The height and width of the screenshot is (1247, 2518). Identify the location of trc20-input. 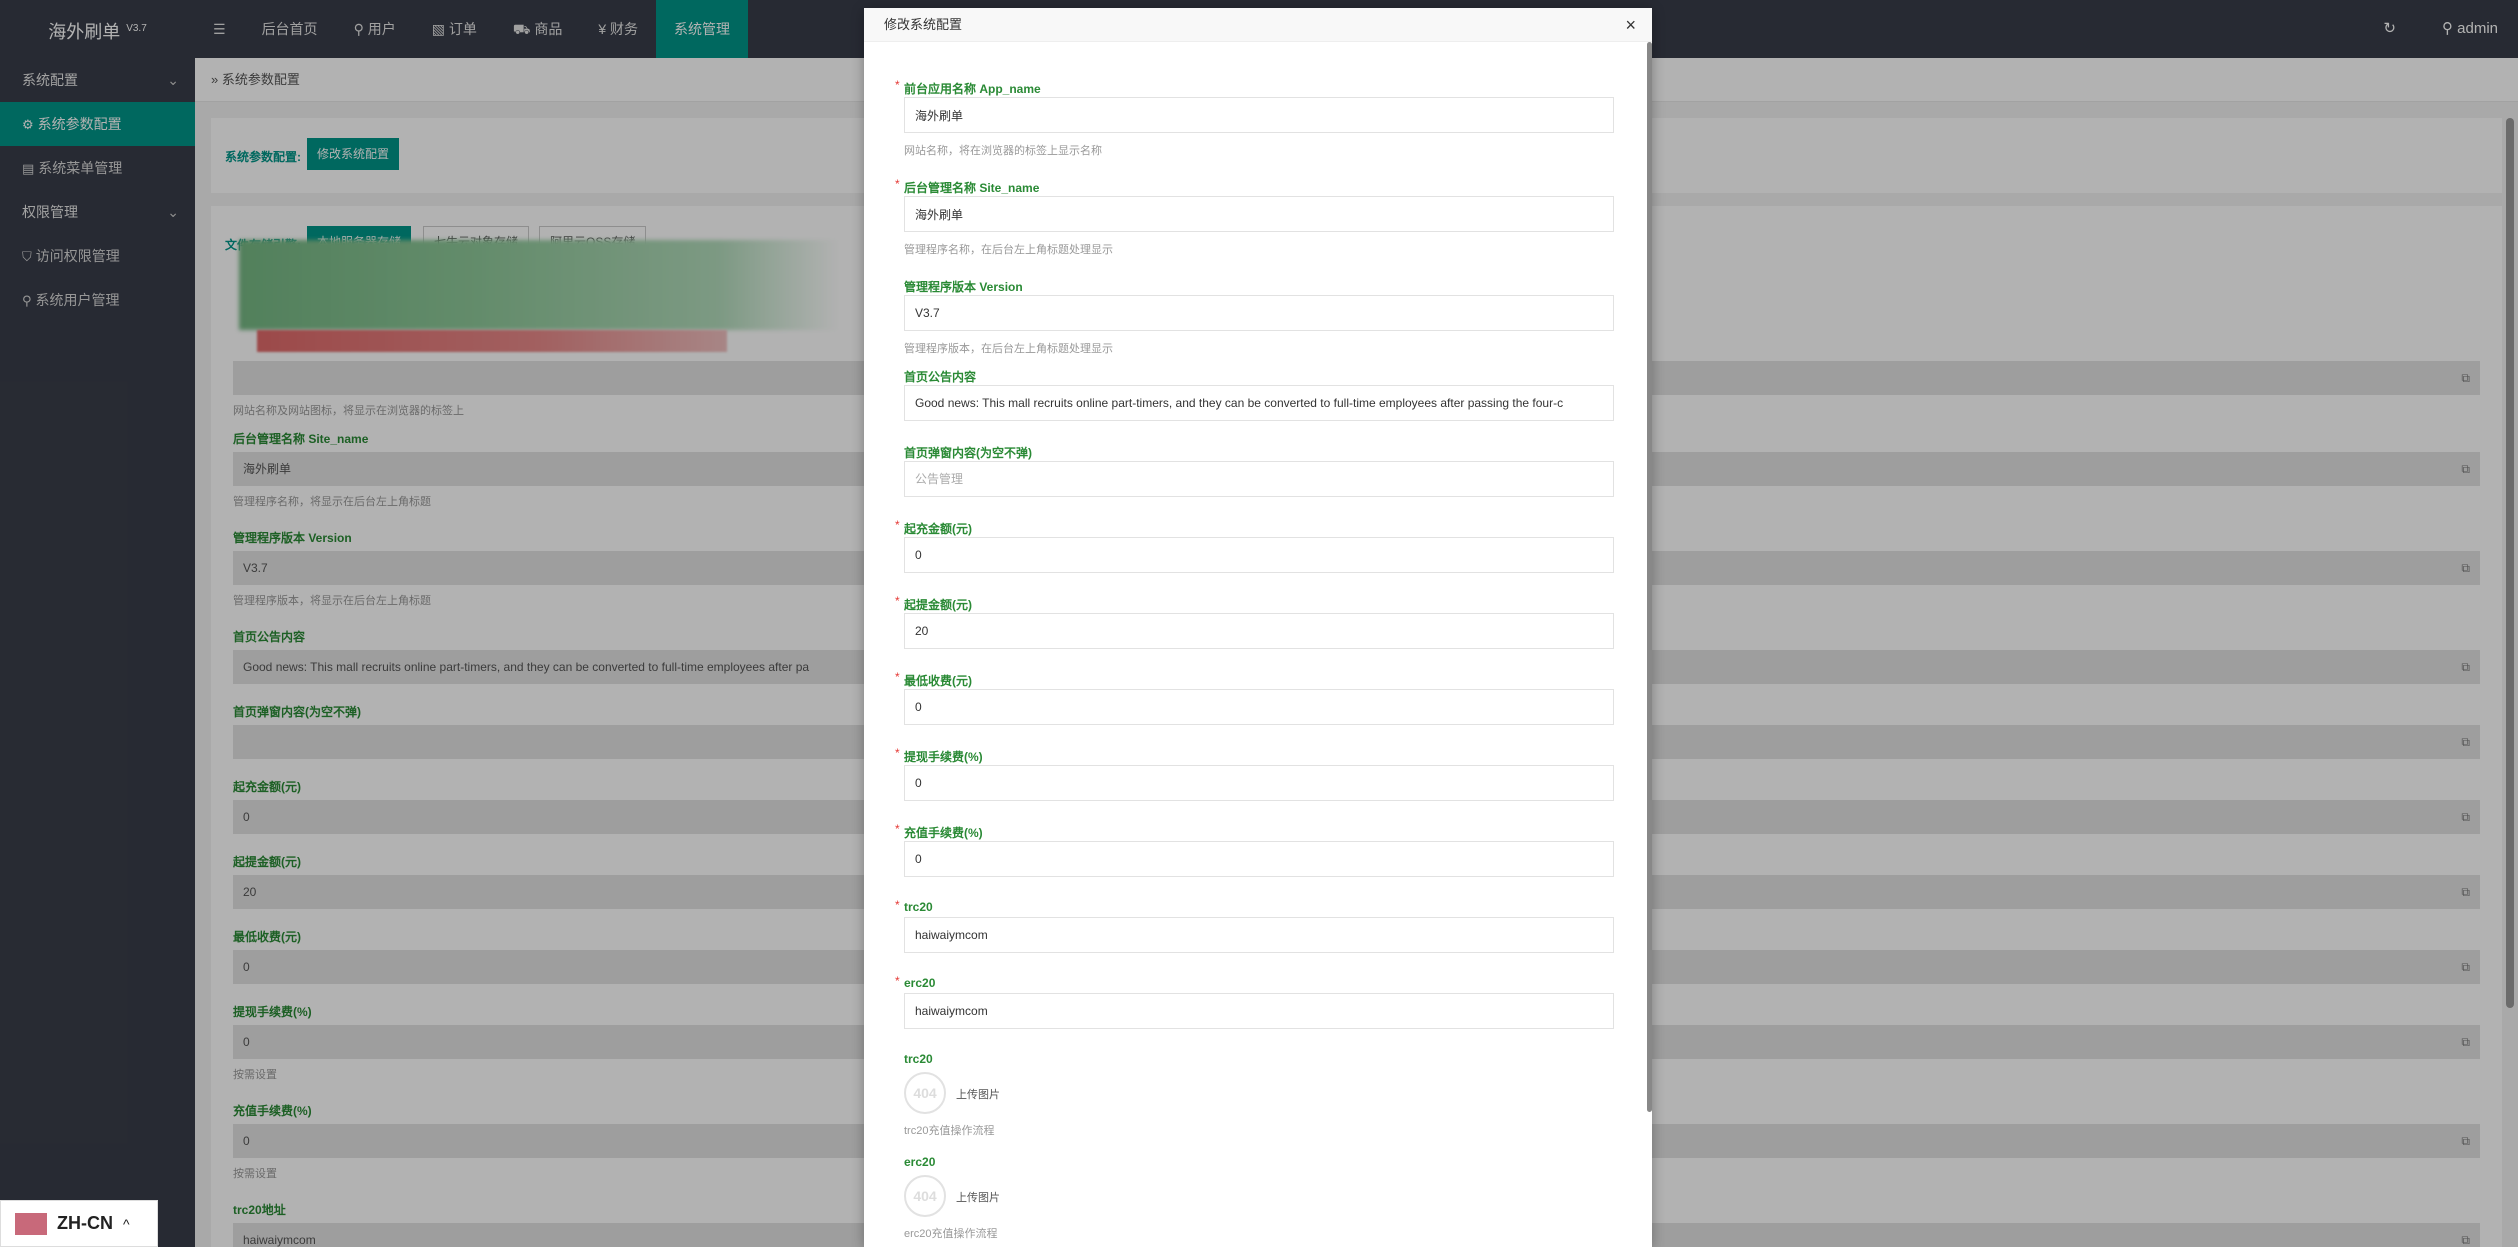
(1259, 935).